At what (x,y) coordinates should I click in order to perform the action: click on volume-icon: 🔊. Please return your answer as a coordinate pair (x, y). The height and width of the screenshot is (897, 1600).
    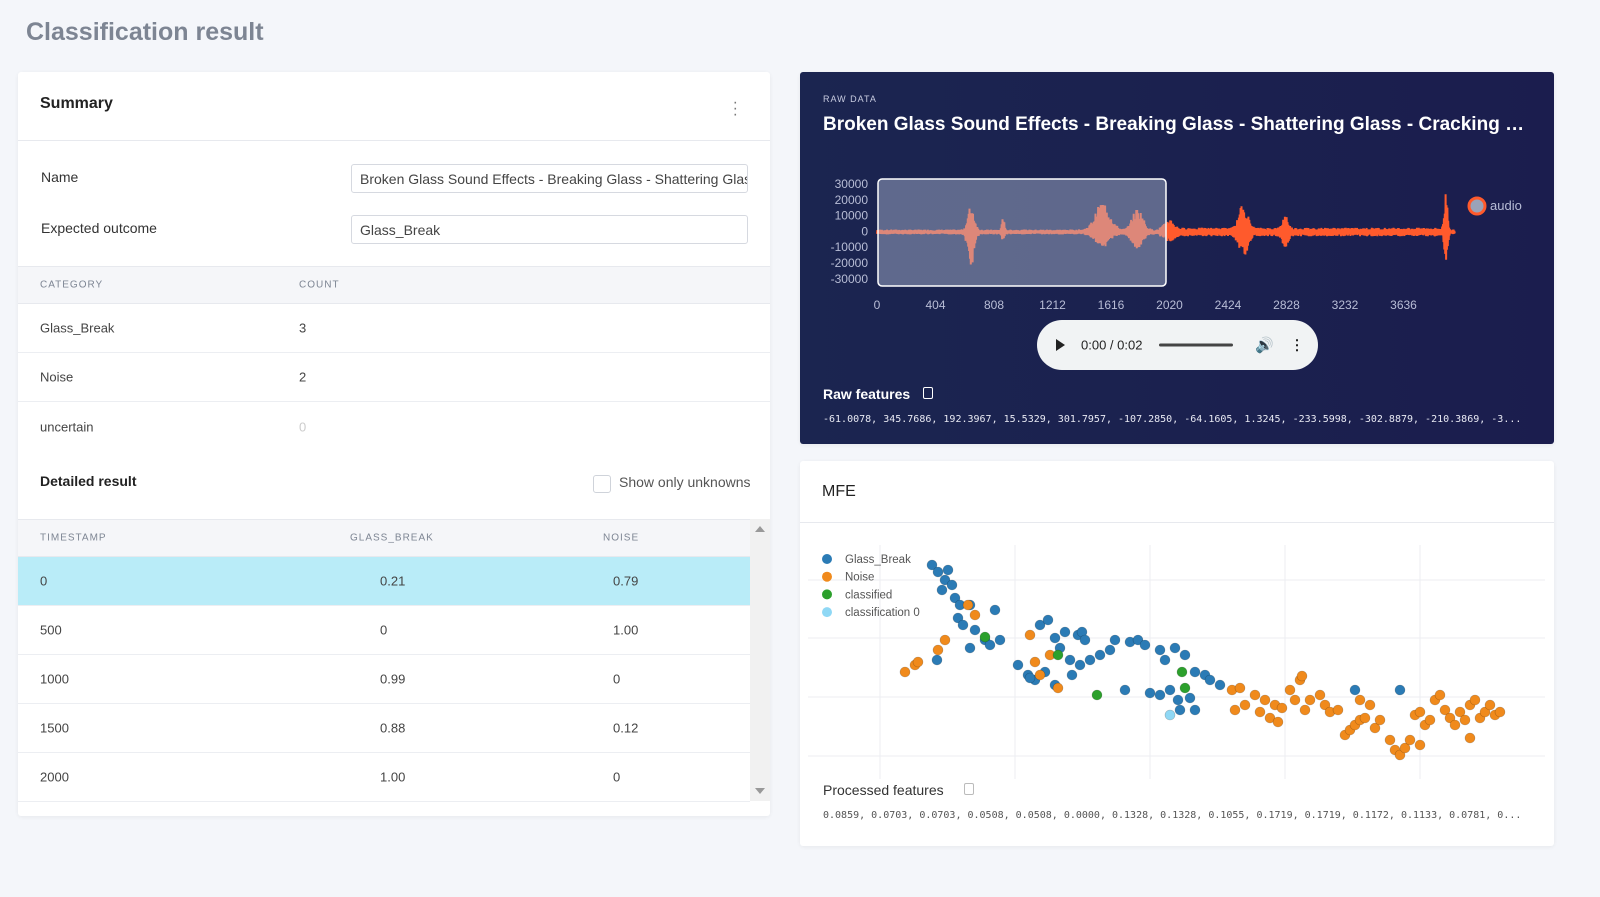
    Looking at the image, I should click on (1264, 345).